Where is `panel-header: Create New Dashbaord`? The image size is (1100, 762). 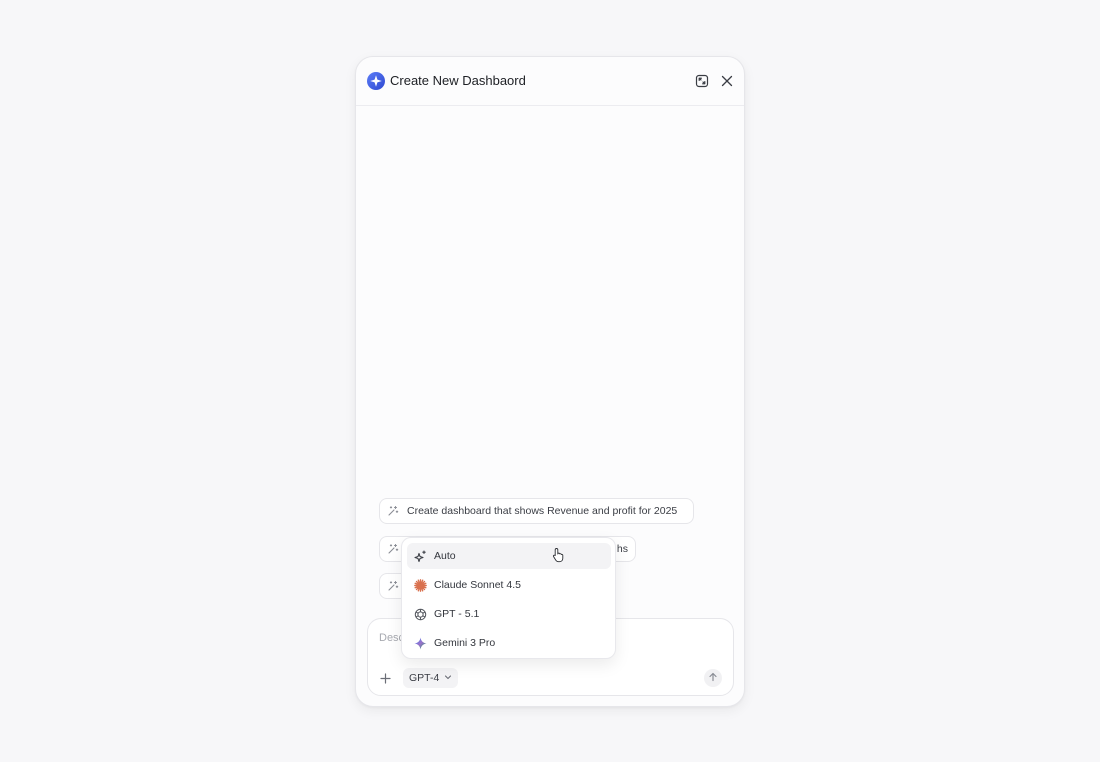 panel-header: Create New Dashbaord is located at coordinates (550, 81).